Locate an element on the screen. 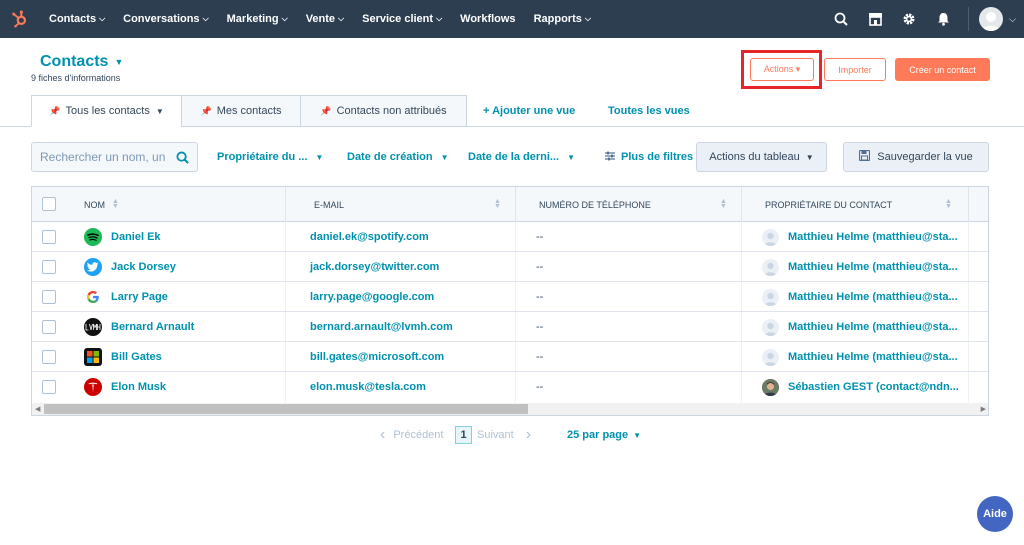 This screenshot has width=1024, height=545. nav-item-label: Conversations is located at coordinates (161, 19).